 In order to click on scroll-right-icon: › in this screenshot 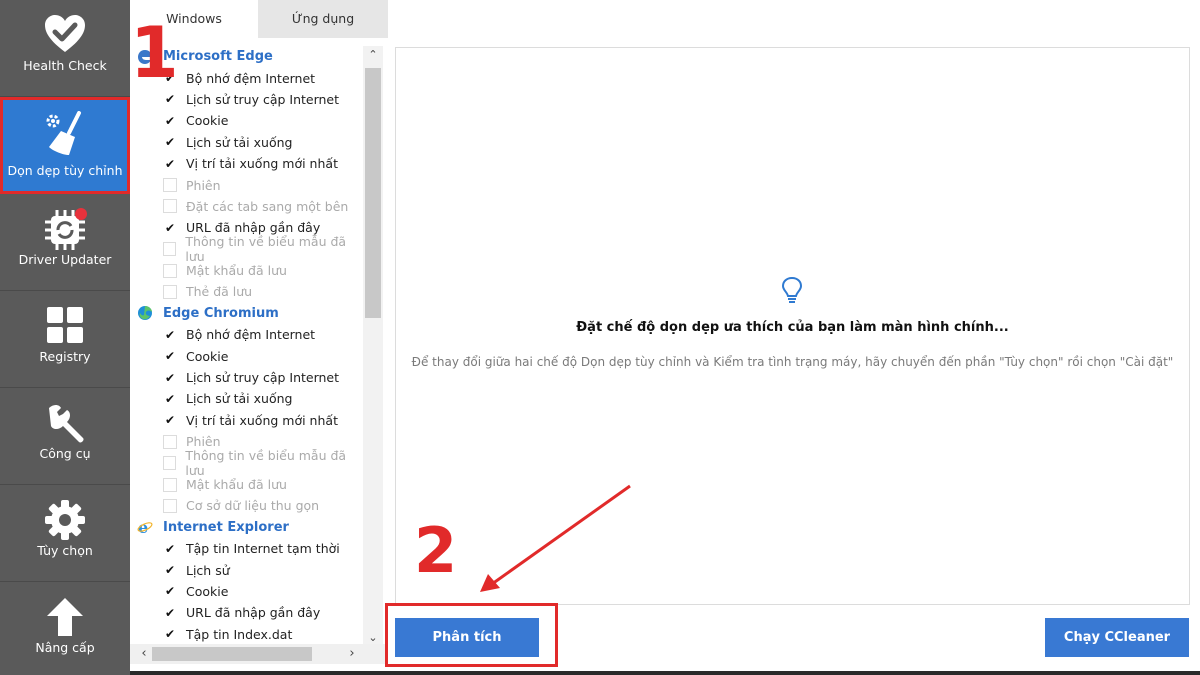, I will do `click(352, 653)`.